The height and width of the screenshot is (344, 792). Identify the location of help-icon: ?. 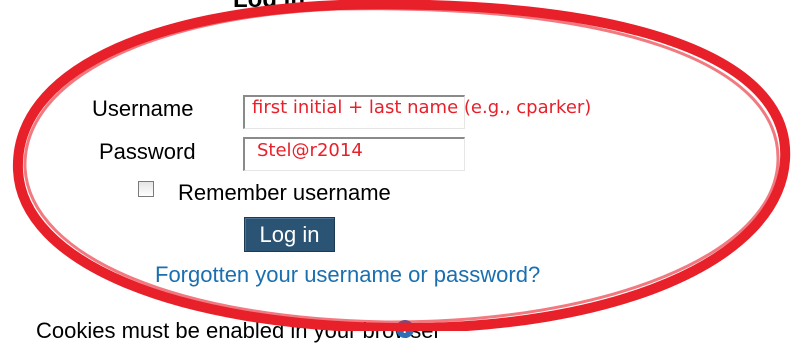
(405, 329).